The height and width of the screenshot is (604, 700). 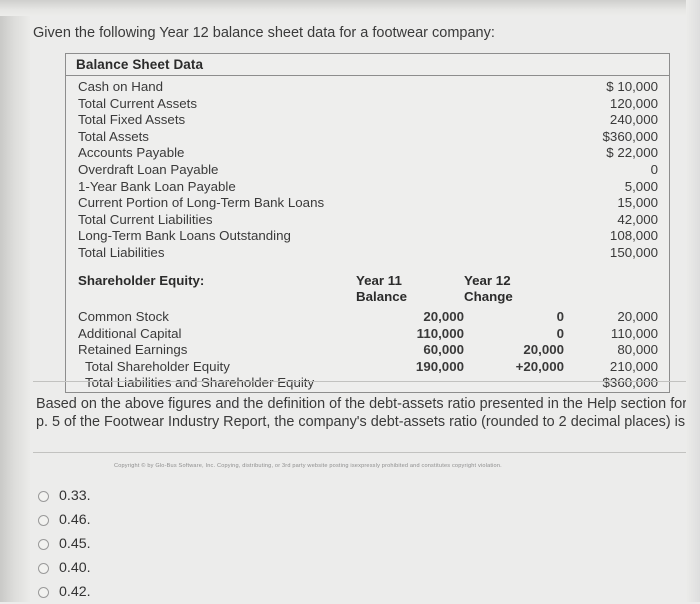 What do you see at coordinates (367, 317) in the screenshot?
I see `equity-row: Common Stock 20,000 0 20,000` at bounding box center [367, 317].